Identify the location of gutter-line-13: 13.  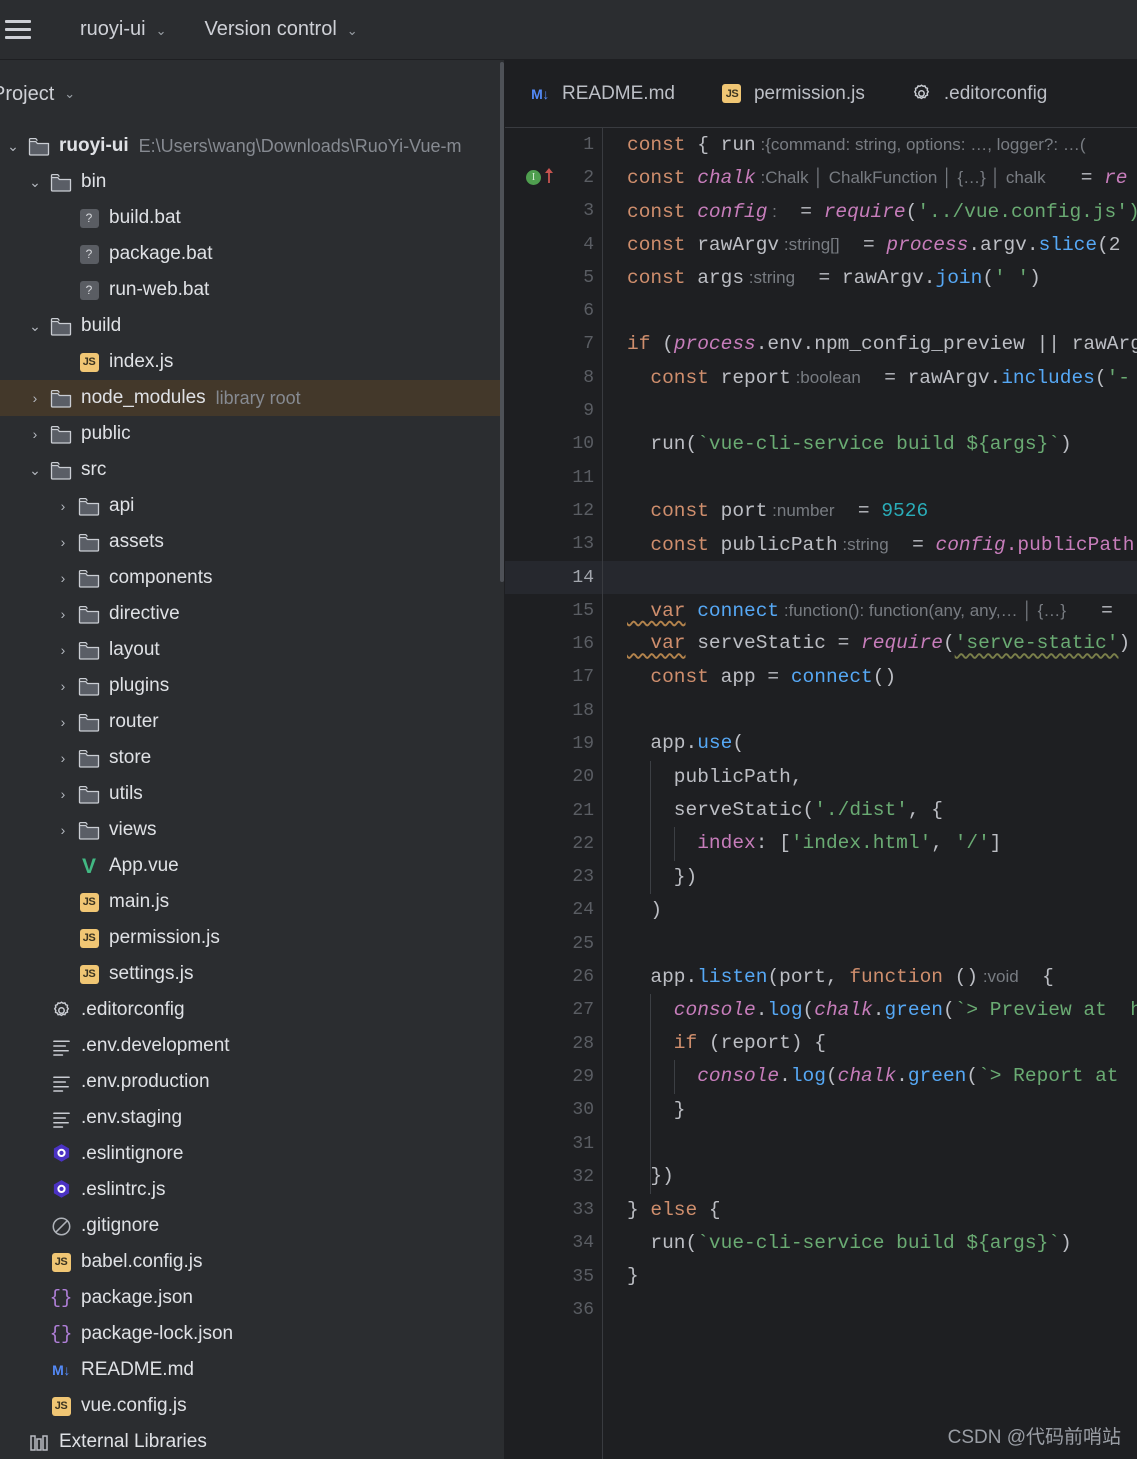
(553, 544).